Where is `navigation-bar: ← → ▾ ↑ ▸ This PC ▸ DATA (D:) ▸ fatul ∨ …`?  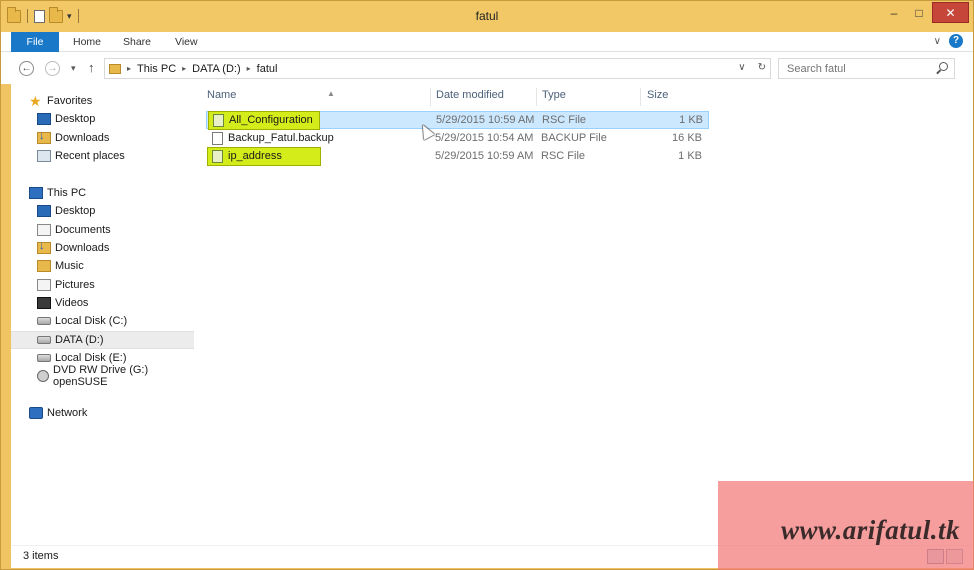
navigation-bar: ← → ▾ ↑ ▸ This PC ▸ DATA (D:) ▸ fatul ∨ … is located at coordinates (487, 68).